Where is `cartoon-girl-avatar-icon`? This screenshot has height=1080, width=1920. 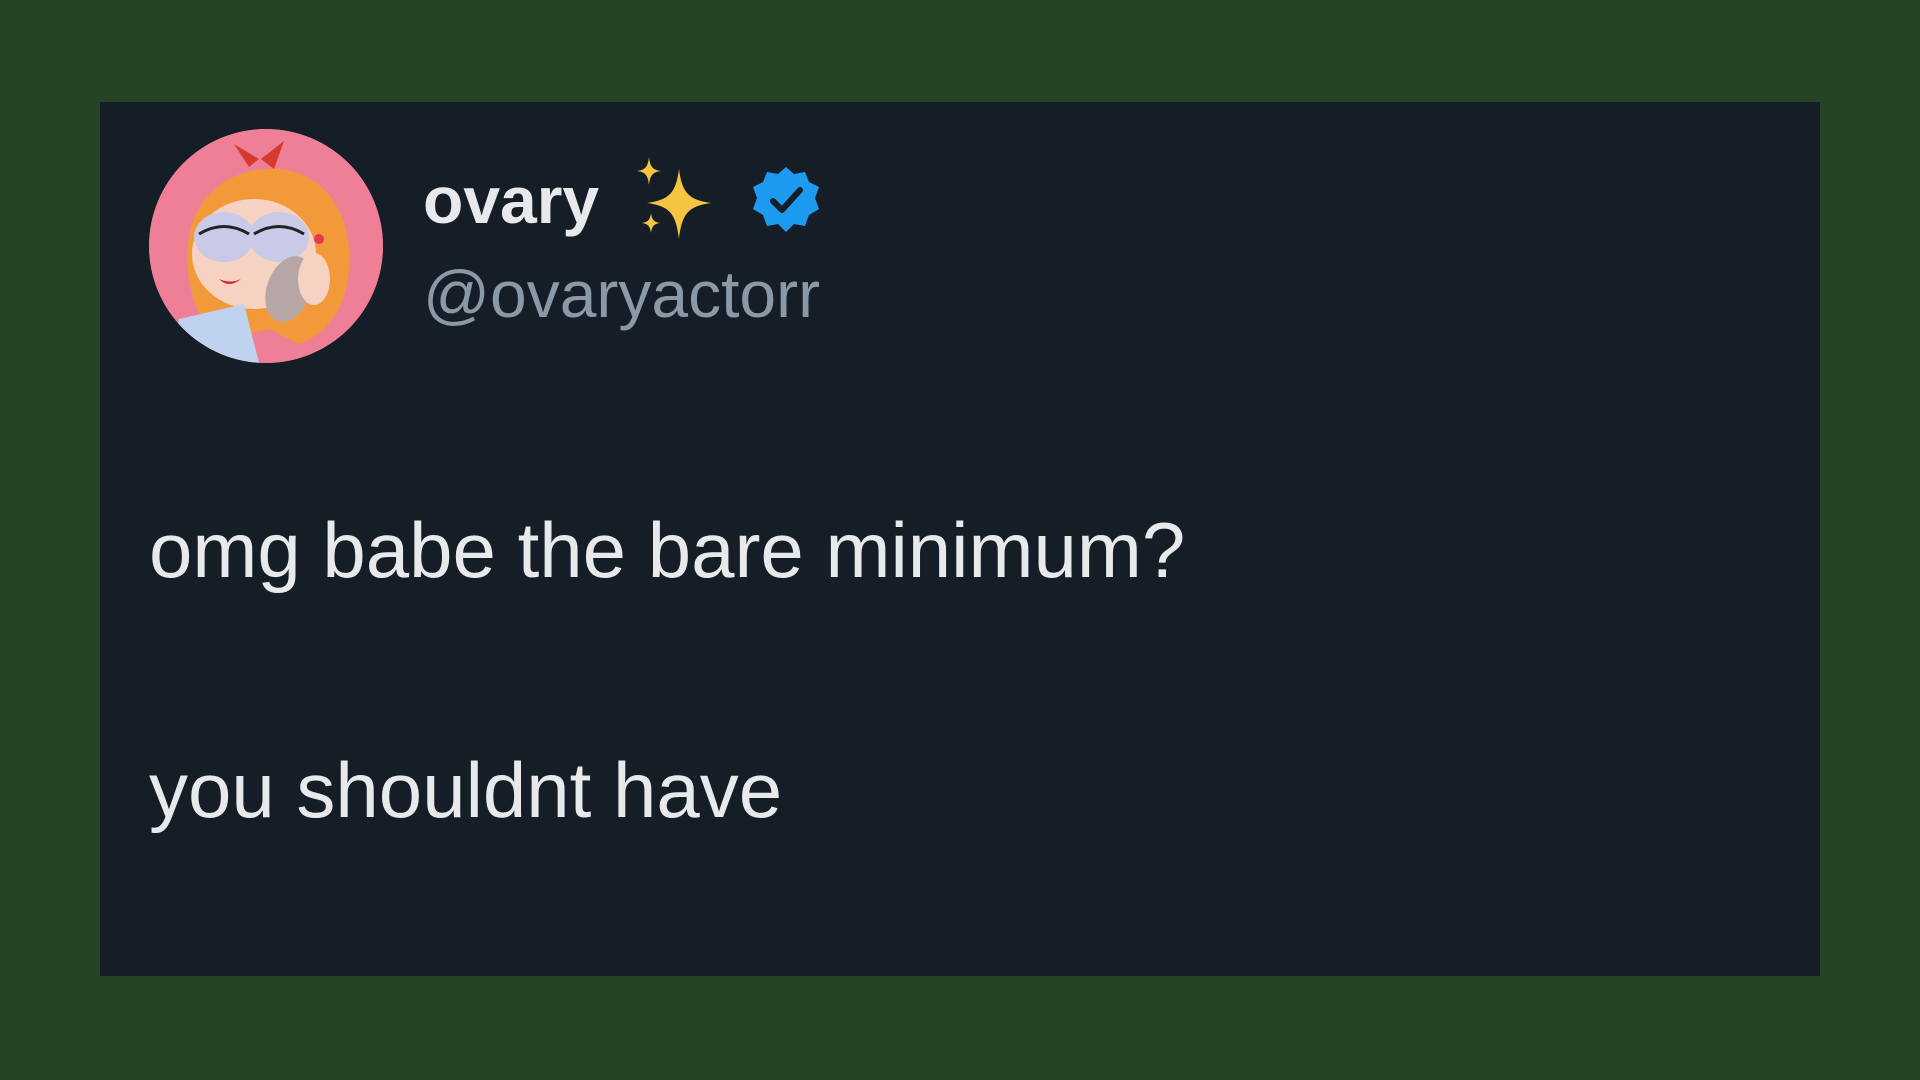 cartoon-girl-avatar-icon is located at coordinates (266, 246).